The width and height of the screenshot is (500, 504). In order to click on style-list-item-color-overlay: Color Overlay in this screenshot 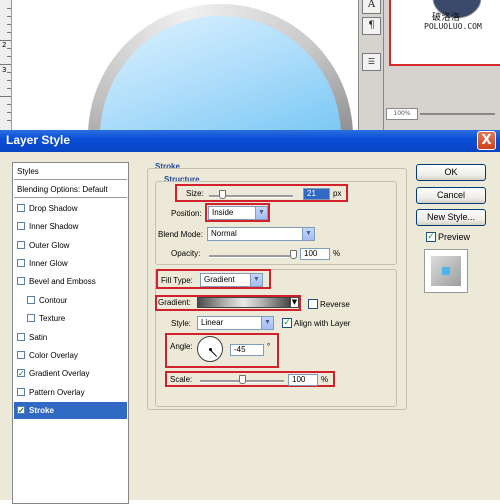, I will do `click(70, 355)`.